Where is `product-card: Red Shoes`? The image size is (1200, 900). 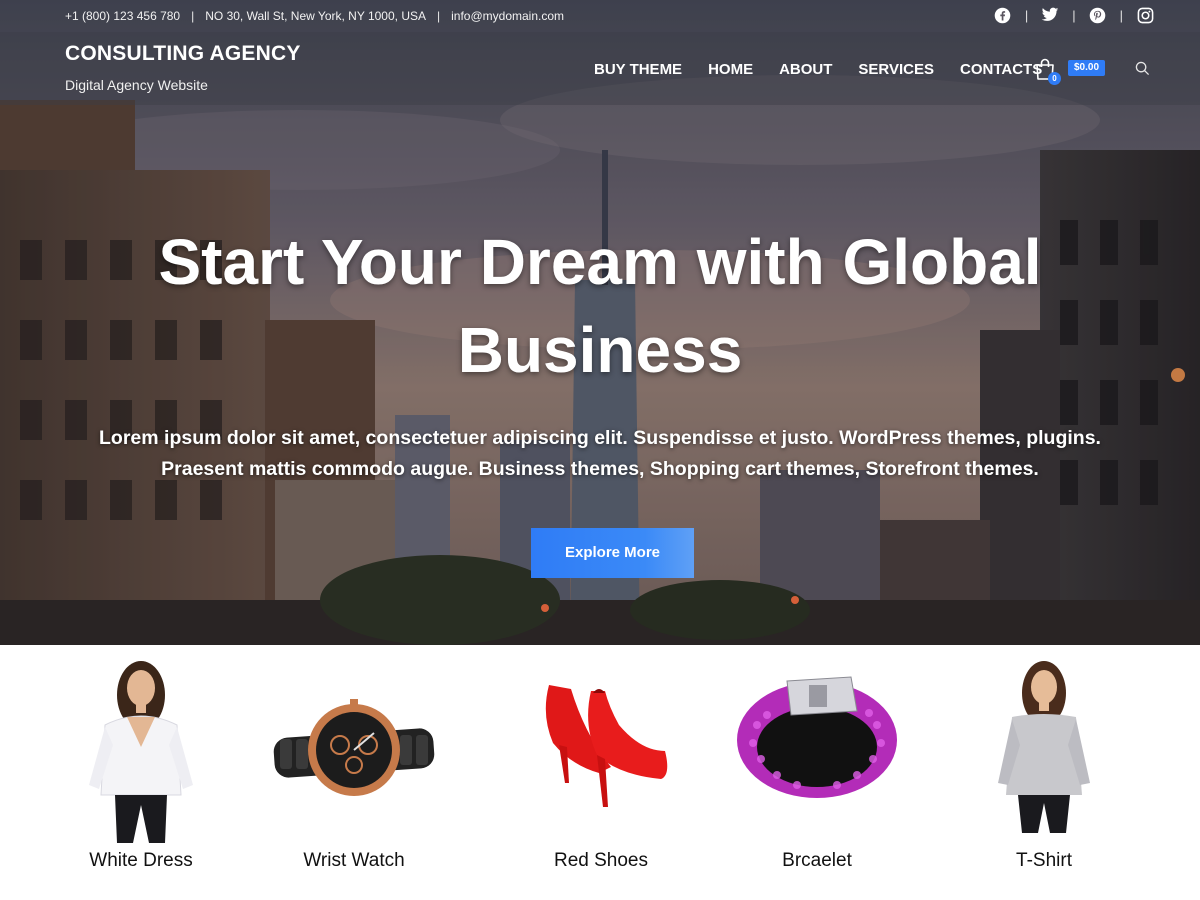
product-card: Red Shoes is located at coordinates (601, 765).